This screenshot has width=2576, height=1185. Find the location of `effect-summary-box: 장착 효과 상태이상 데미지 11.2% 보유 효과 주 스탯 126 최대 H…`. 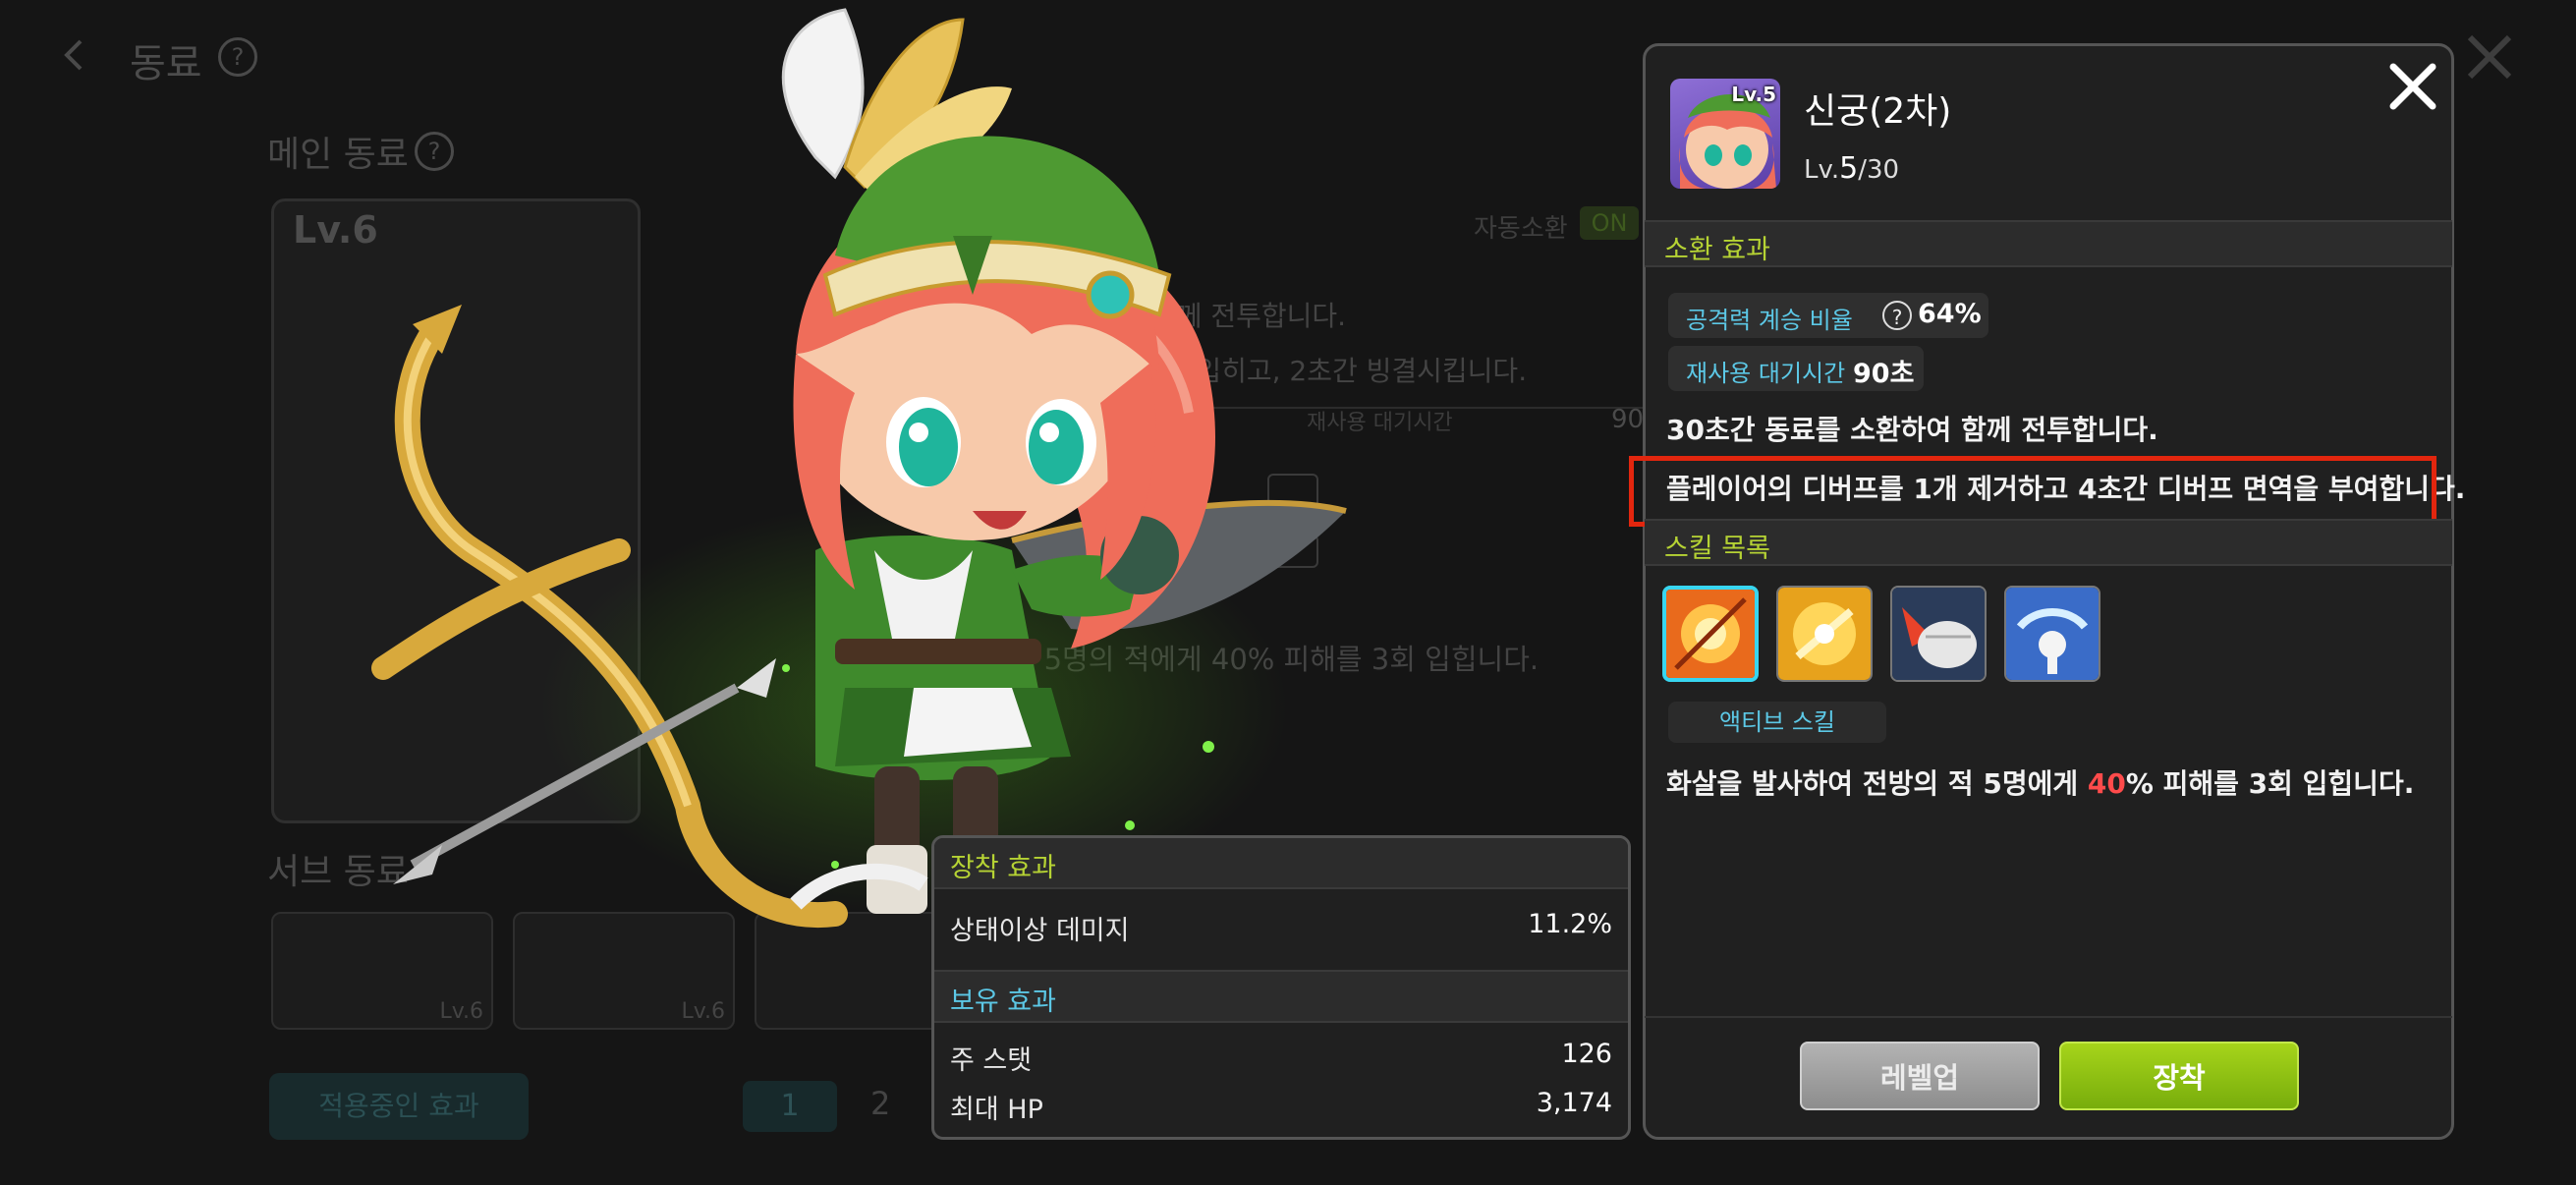

effect-summary-box: 장착 효과 상태이상 데미지 11.2% 보유 효과 주 스탯 126 최대 H… is located at coordinates (1281, 988).